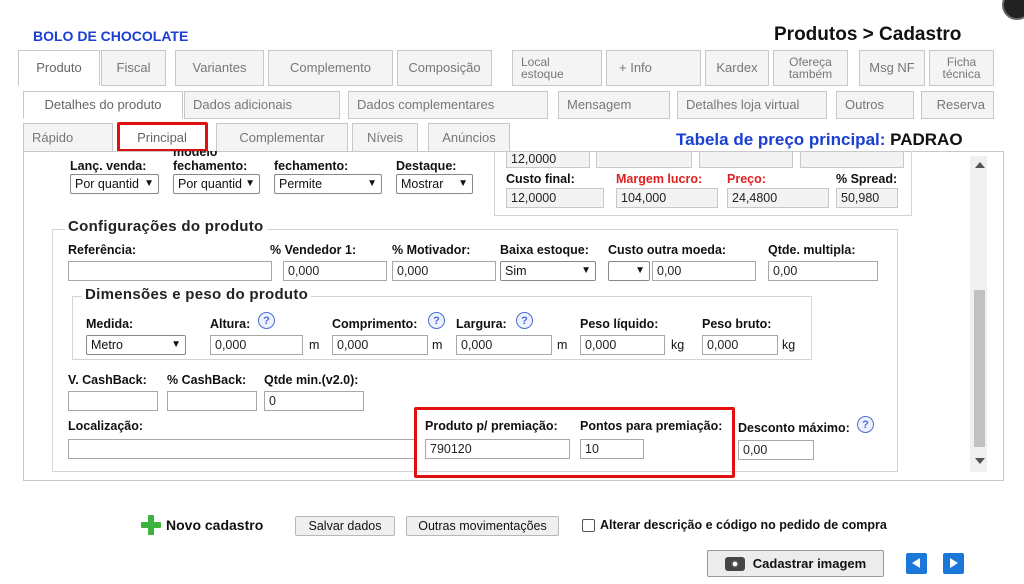 This screenshot has width=1024, height=584. What do you see at coordinates (548, 159) in the screenshot?
I see `cost-top-input: 12,0000` at bounding box center [548, 159].